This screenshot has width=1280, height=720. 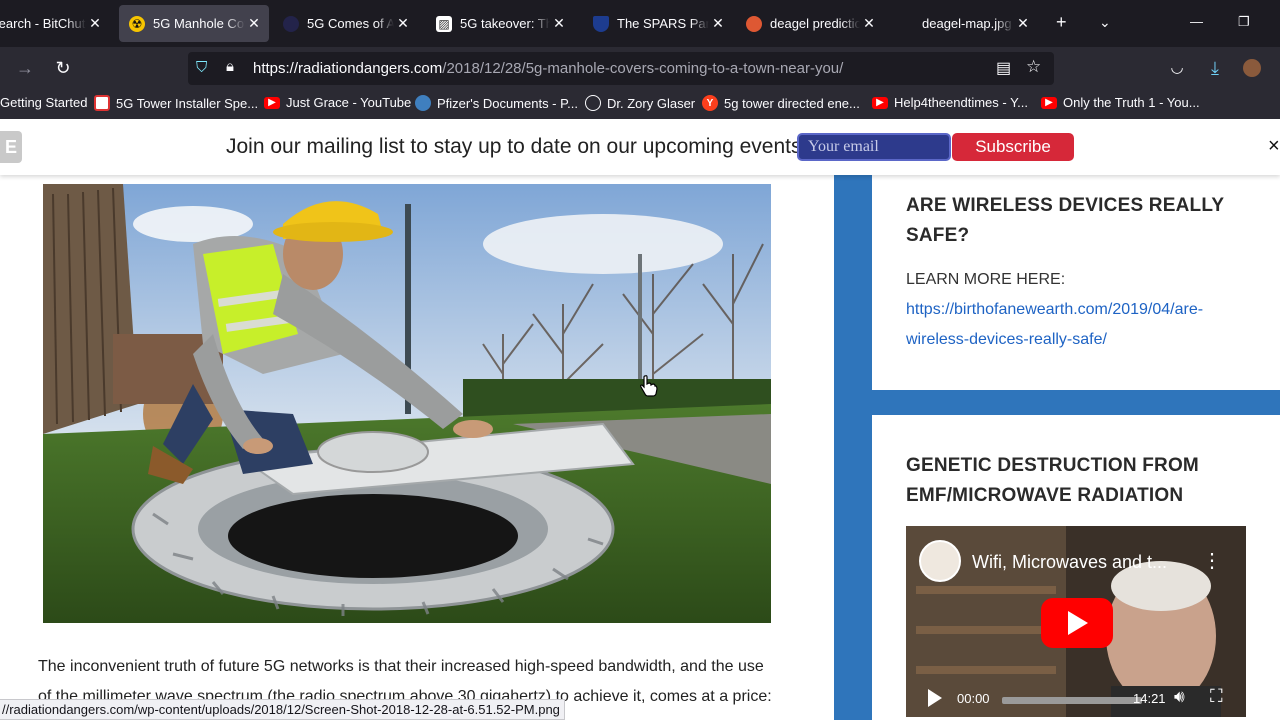 I want to click on tab-5g-takeover: ▨ 5G takeover: The ✕, so click(x=502, y=23).